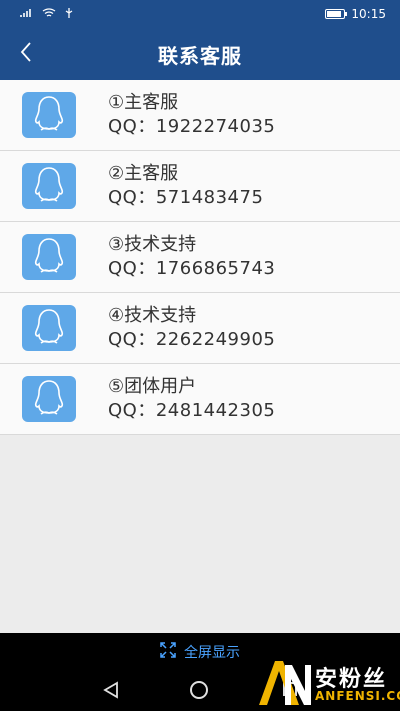  What do you see at coordinates (143, 102) in the screenshot?
I see `contact-name: ①主客服` at bounding box center [143, 102].